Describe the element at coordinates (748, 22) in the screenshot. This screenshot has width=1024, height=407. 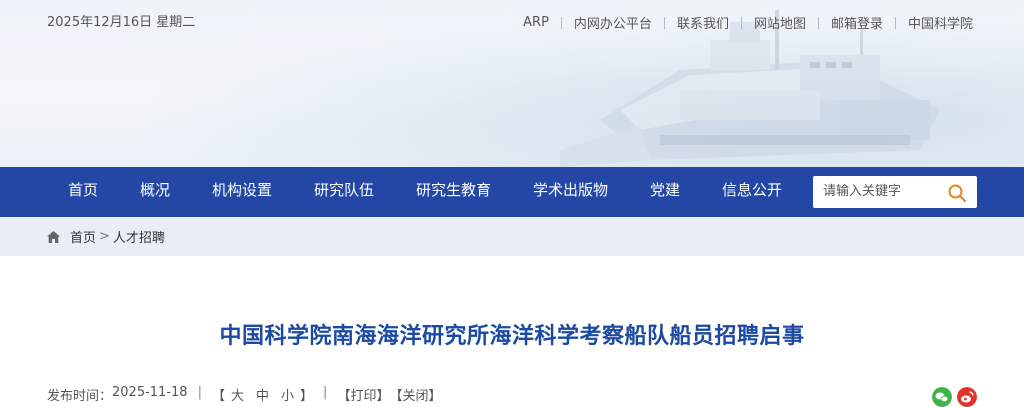
I see `utility-links: ARP 内网办公平台 联系我们 网站地图 邮箱登录 中国科学院` at that location.